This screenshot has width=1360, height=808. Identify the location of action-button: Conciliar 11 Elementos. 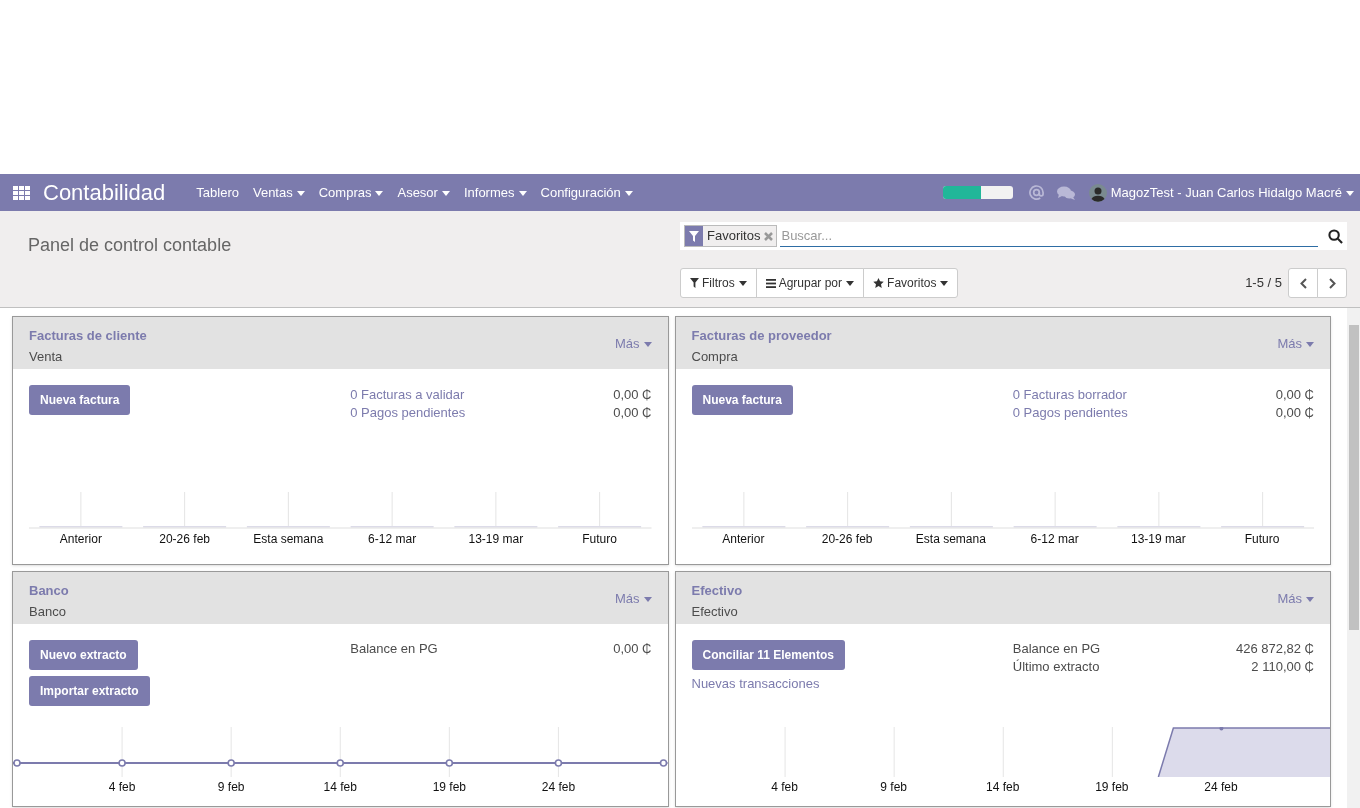
(768, 655).